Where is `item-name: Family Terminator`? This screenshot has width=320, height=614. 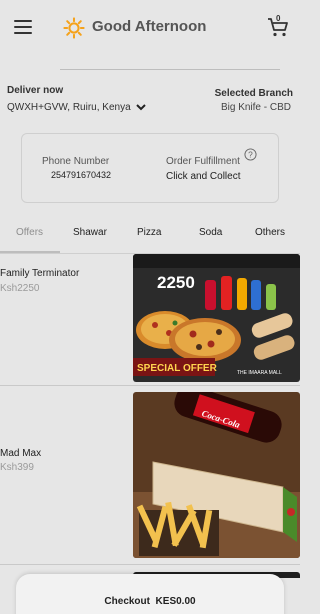 item-name: Family Terminator is located at coordinates (40, 273).